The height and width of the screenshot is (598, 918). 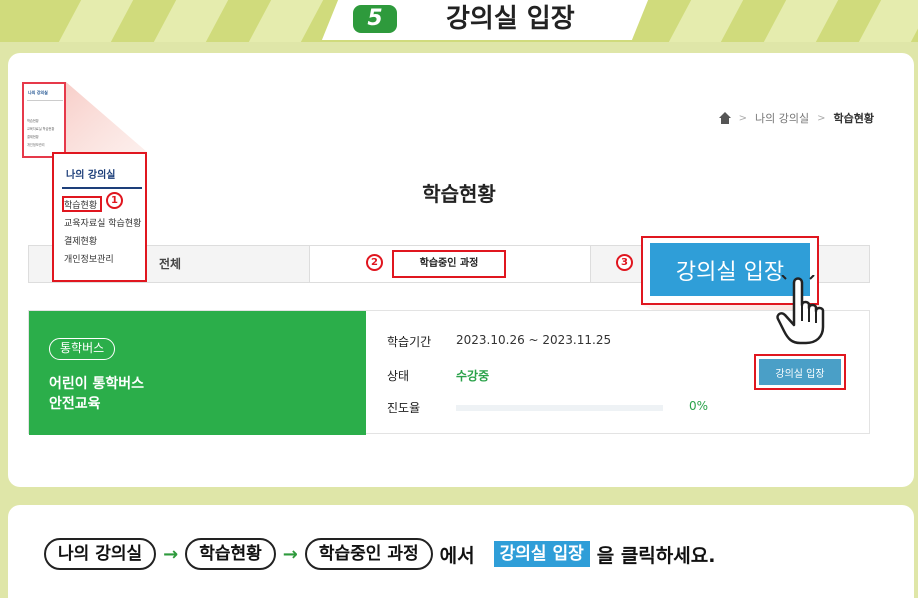 I want to click on enter-classroom-button: 강의실 입장, so click(x=800, y=372).